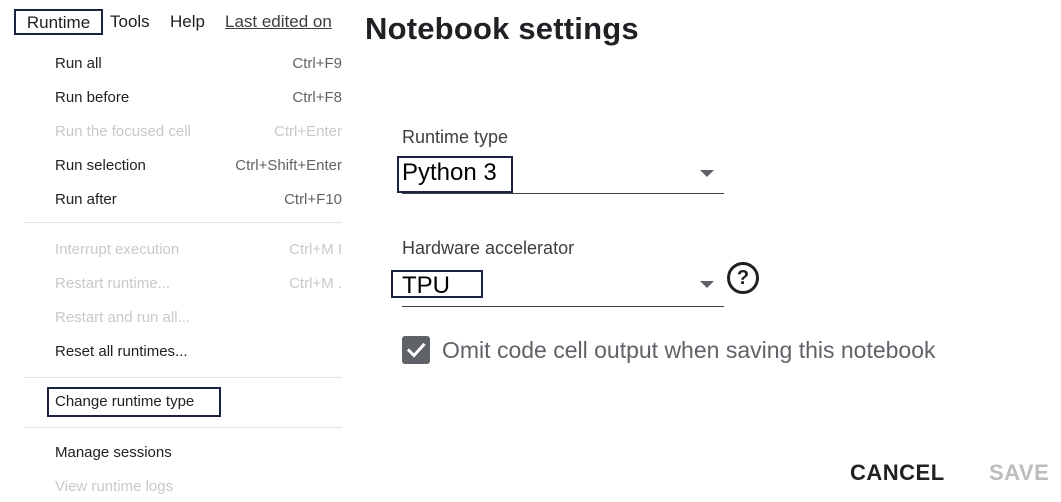 The width and height of the screenshot is (1061, 502). I want to click on menu-item-label: Manage sessions, so click(113, 452).